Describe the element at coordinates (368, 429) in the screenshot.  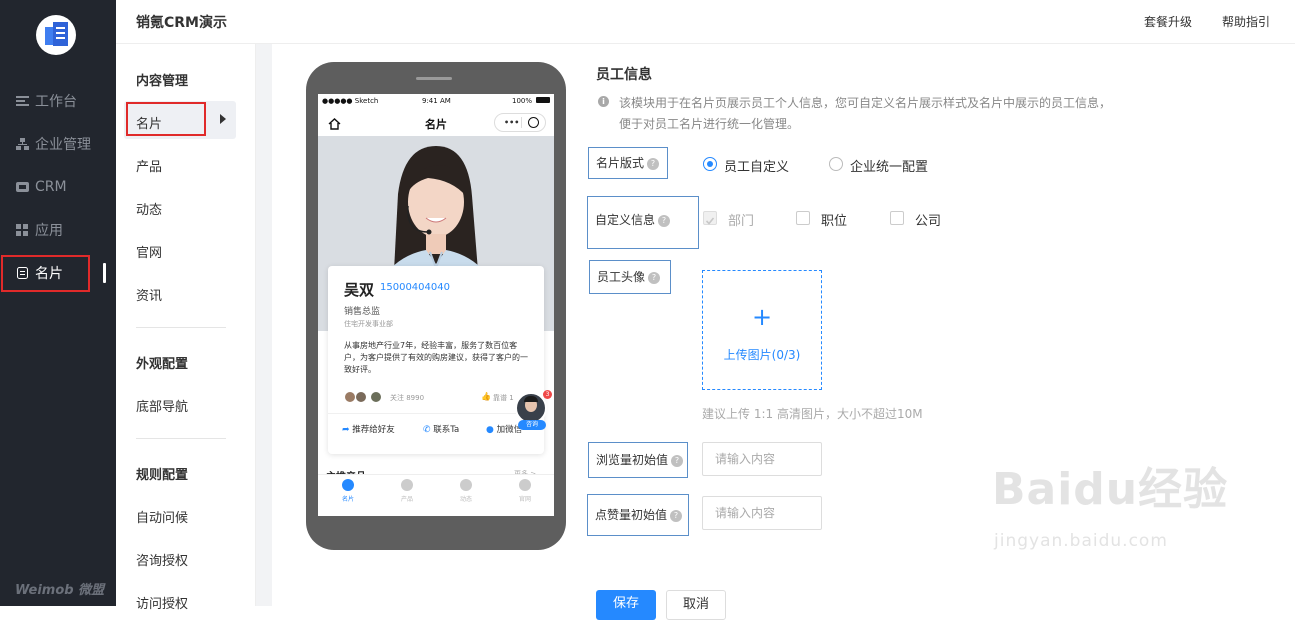
I see `recommend-button: ➦ 推荐给好友` at that location.